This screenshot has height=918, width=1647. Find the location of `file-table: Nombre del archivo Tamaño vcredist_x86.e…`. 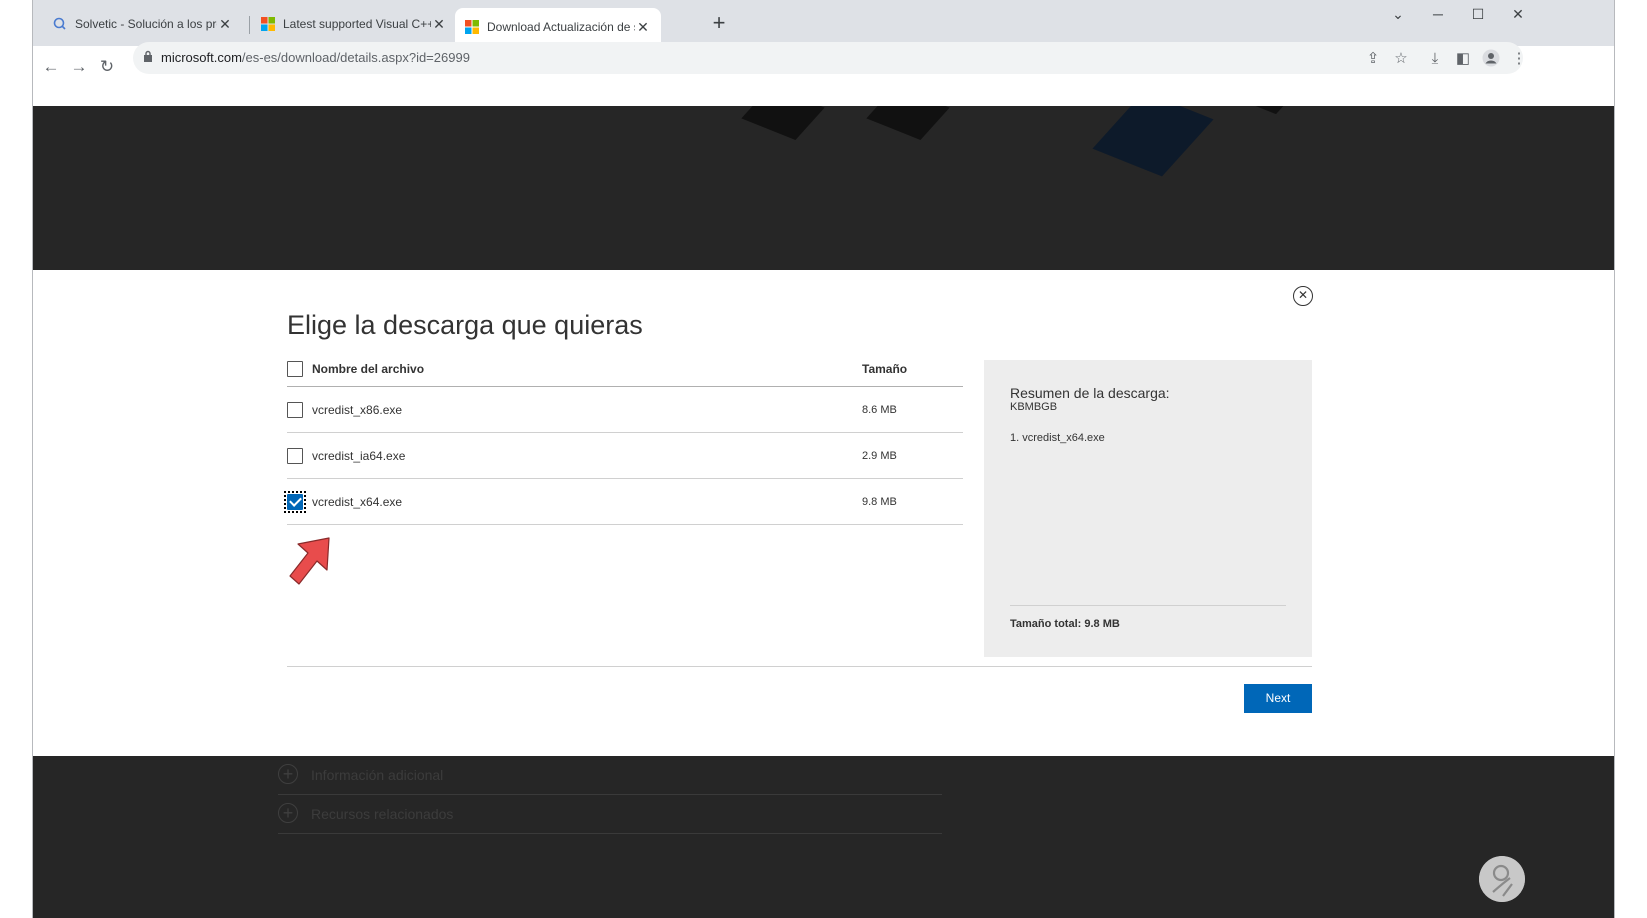

file-table: Nombre del archivo Tamaño vcredist_x86.e… is located at coordinates (623, 438).